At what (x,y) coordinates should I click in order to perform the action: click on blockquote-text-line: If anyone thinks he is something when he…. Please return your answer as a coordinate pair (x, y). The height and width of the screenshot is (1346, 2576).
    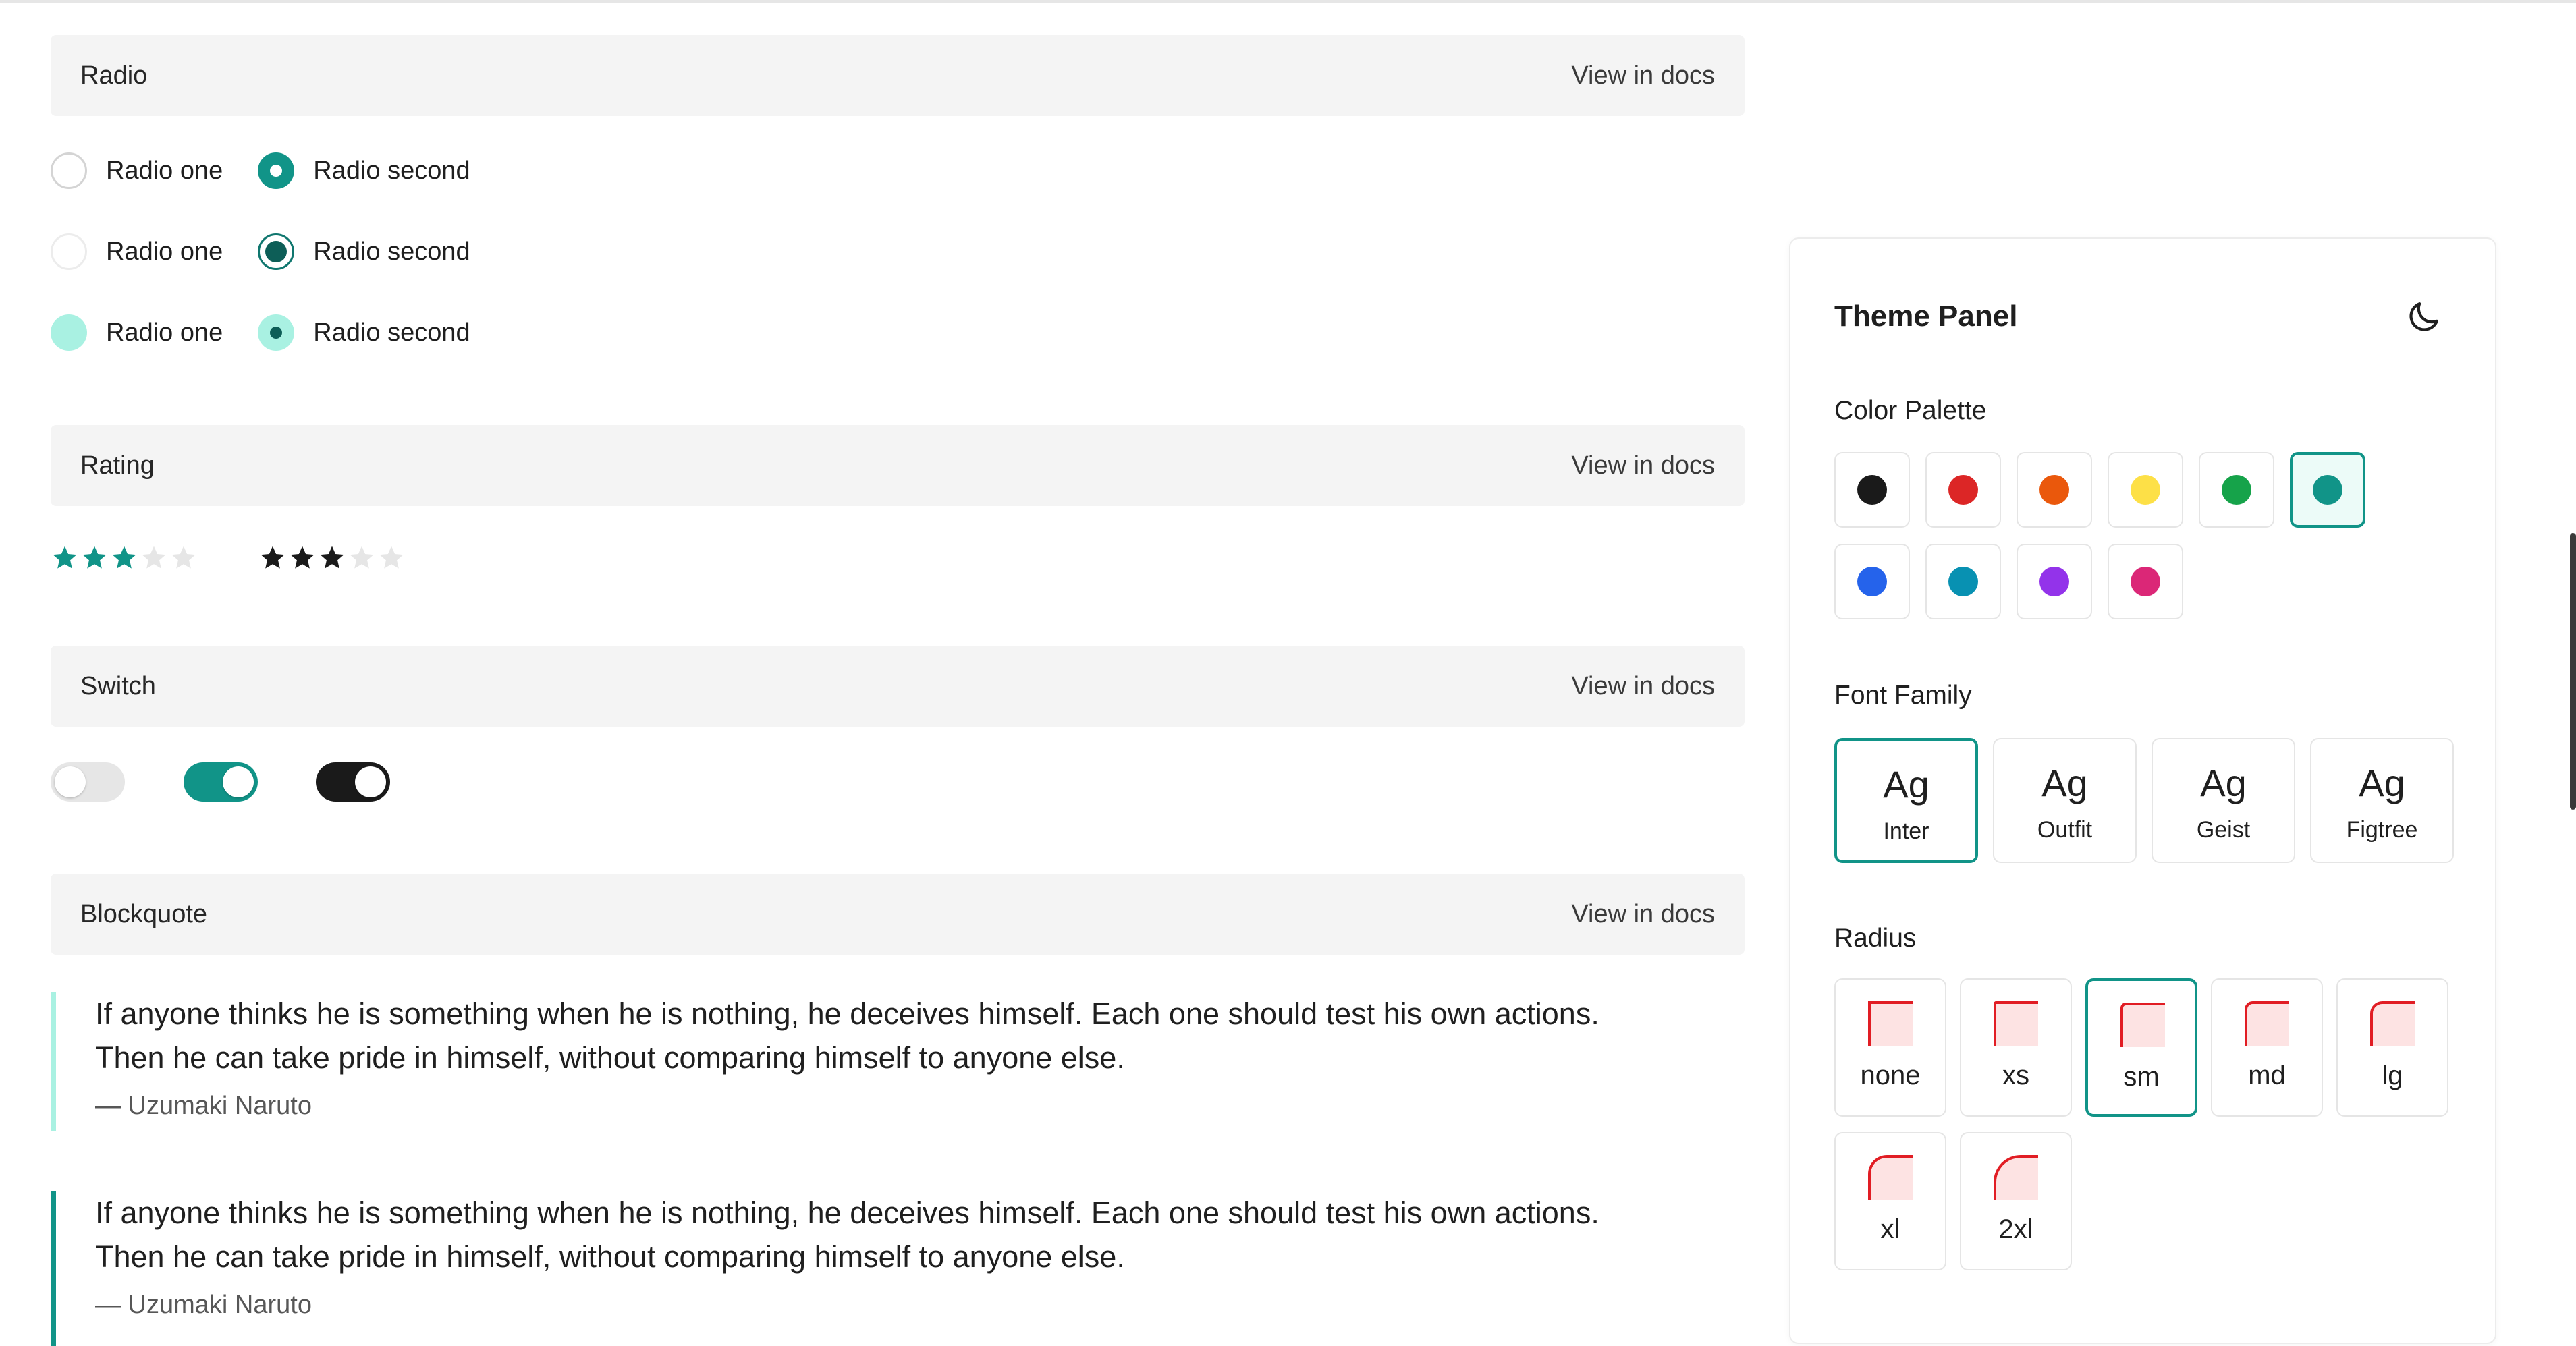
    Looking at the image, I should click on (847, 1213).